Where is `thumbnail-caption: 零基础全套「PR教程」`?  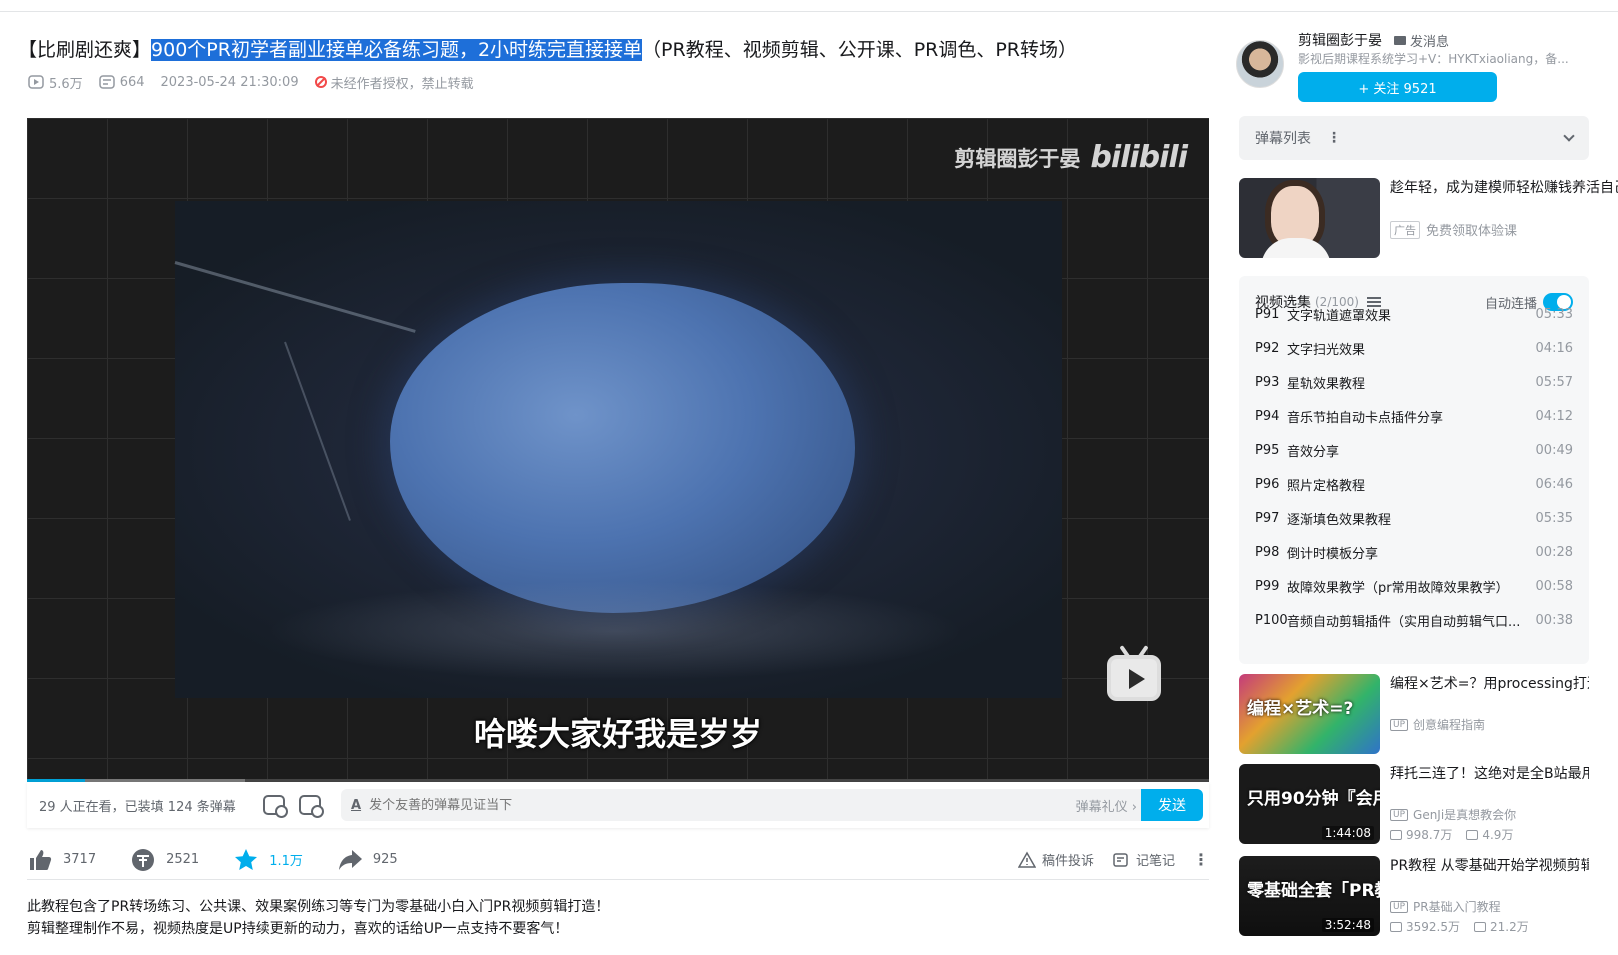 thumbnail-caption: 零基础全套「PR教程」 is located at coordinates (1313, 891).